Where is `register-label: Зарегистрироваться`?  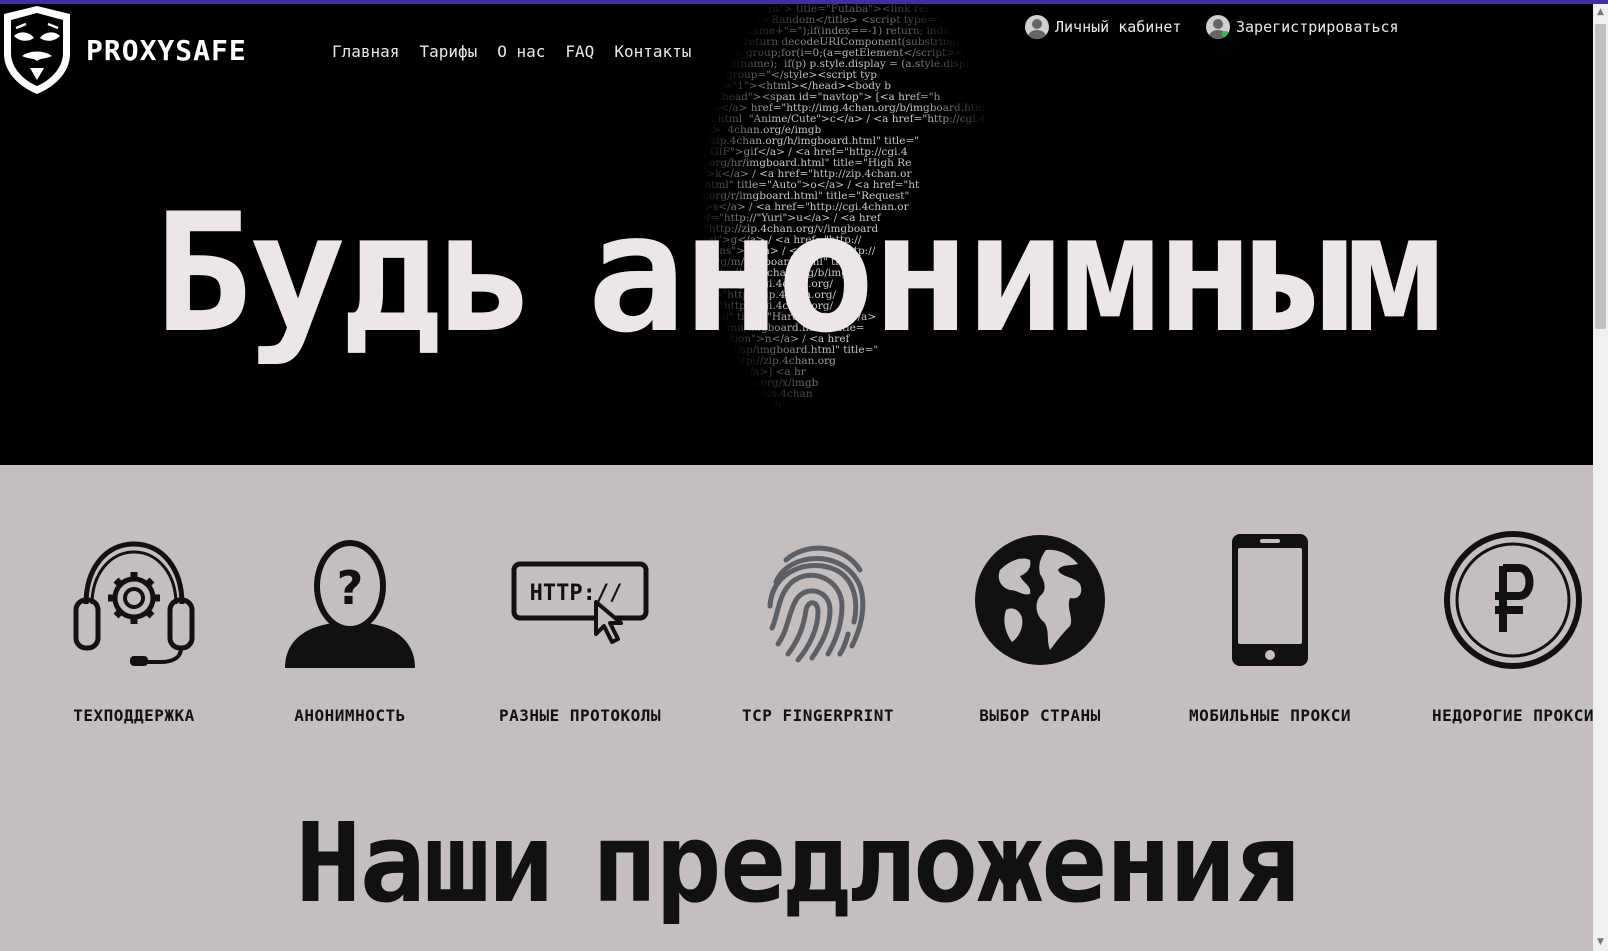
register-label: Зарегистрироваться is located at coordinates (1317, 27).